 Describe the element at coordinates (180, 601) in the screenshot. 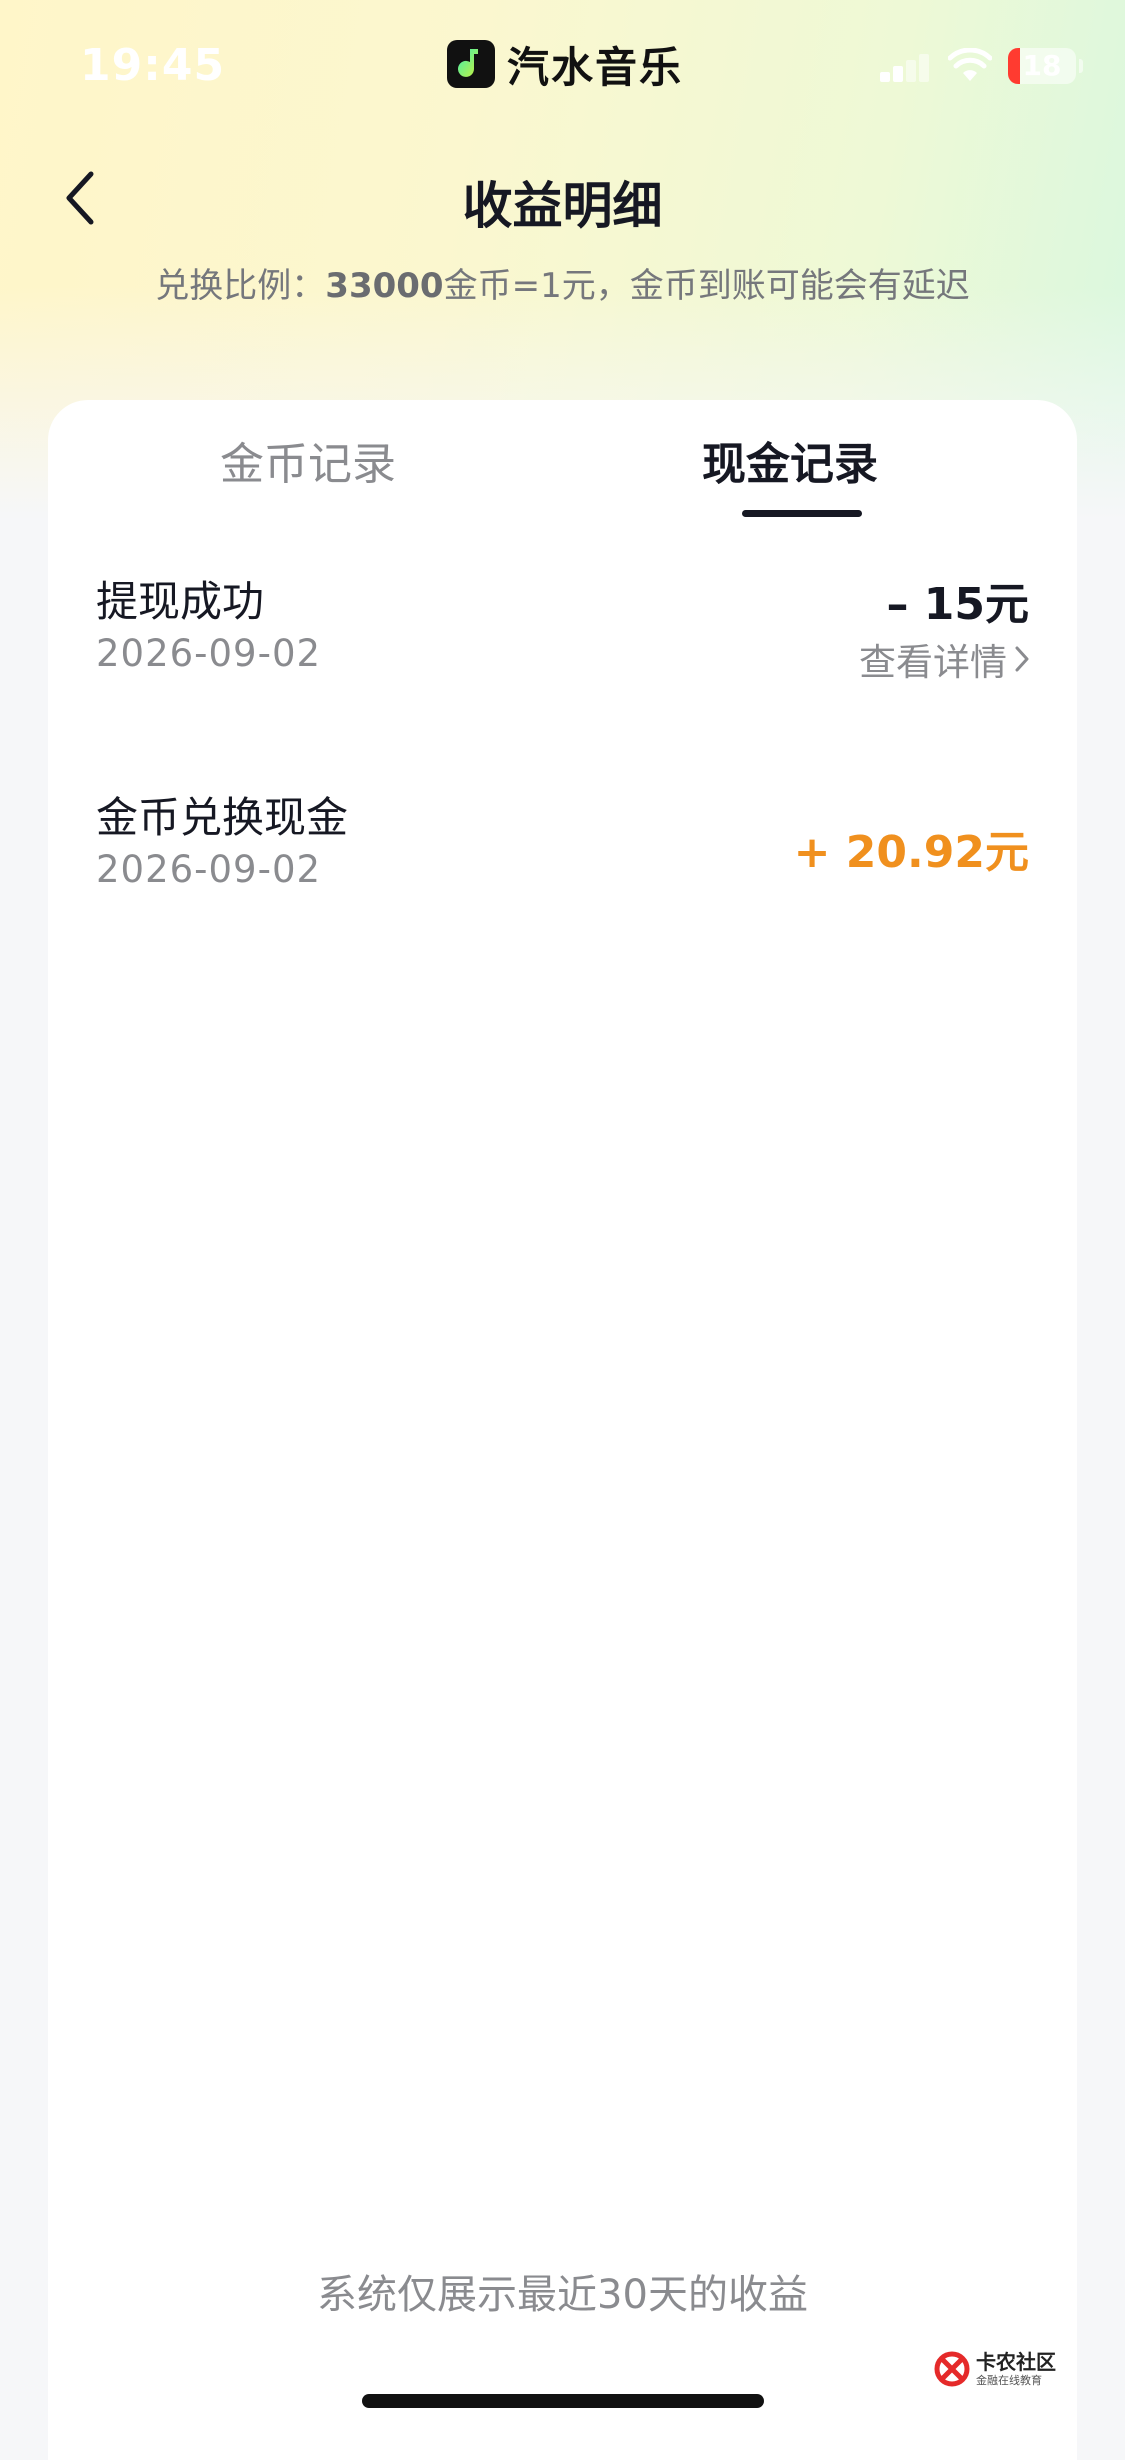

I see `record-title: 提现成功` at that location.